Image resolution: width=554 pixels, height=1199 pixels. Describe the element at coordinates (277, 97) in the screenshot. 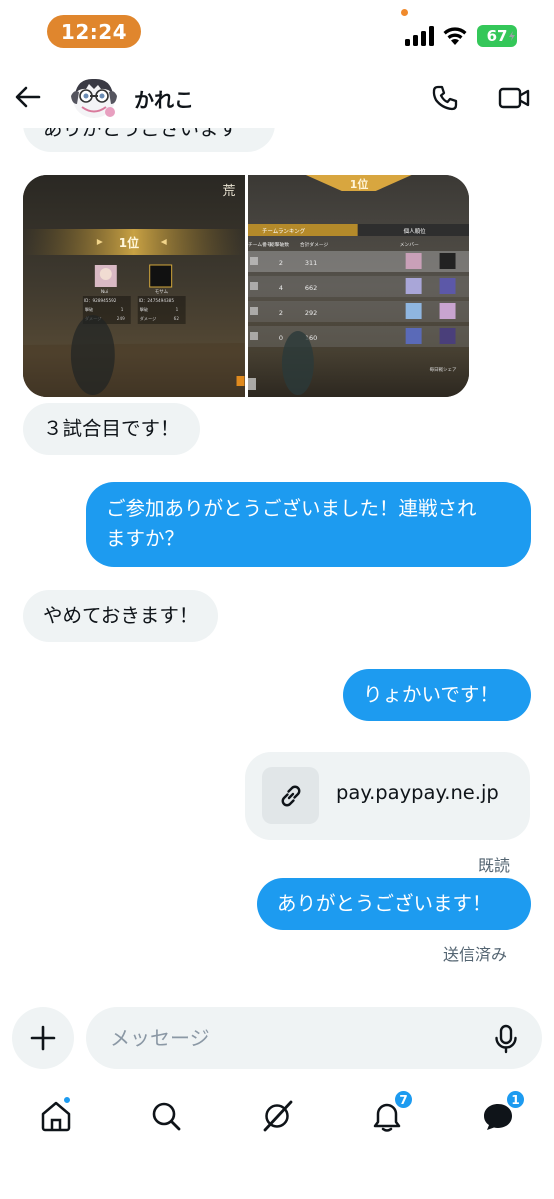

I see `conversation-header: かれこ` at that location.